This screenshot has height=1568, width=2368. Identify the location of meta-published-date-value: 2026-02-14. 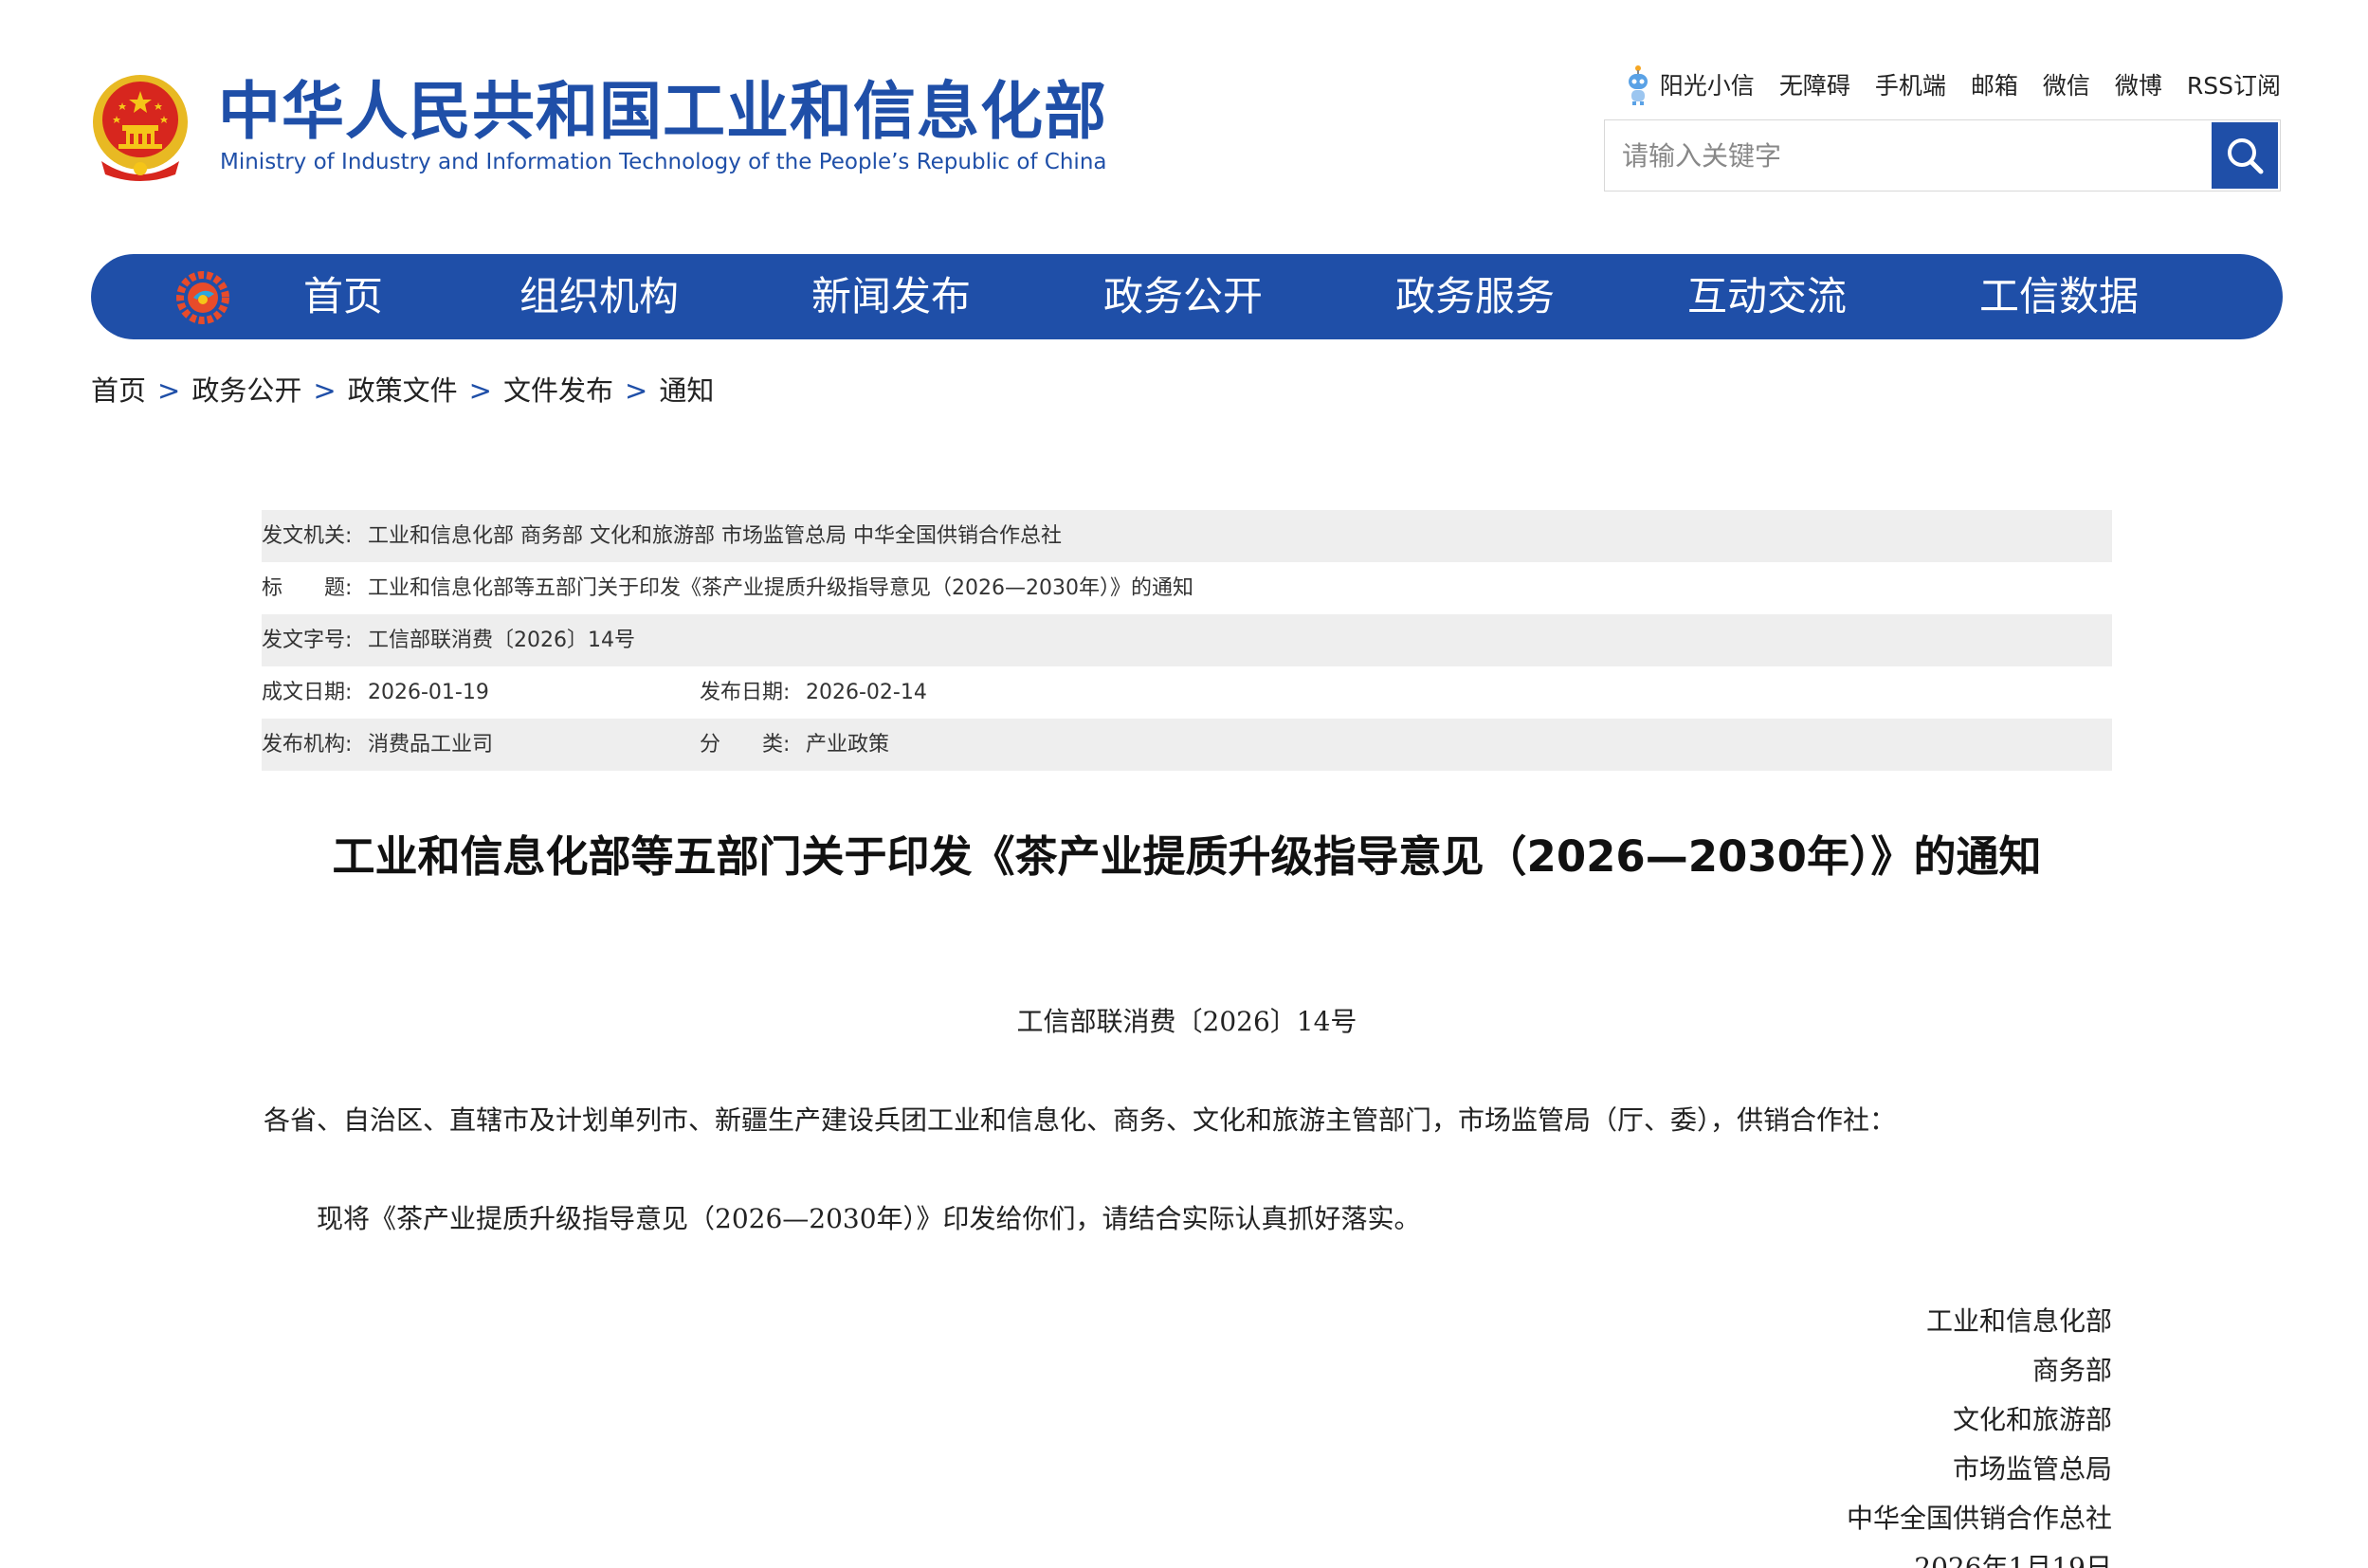
(866, 692).